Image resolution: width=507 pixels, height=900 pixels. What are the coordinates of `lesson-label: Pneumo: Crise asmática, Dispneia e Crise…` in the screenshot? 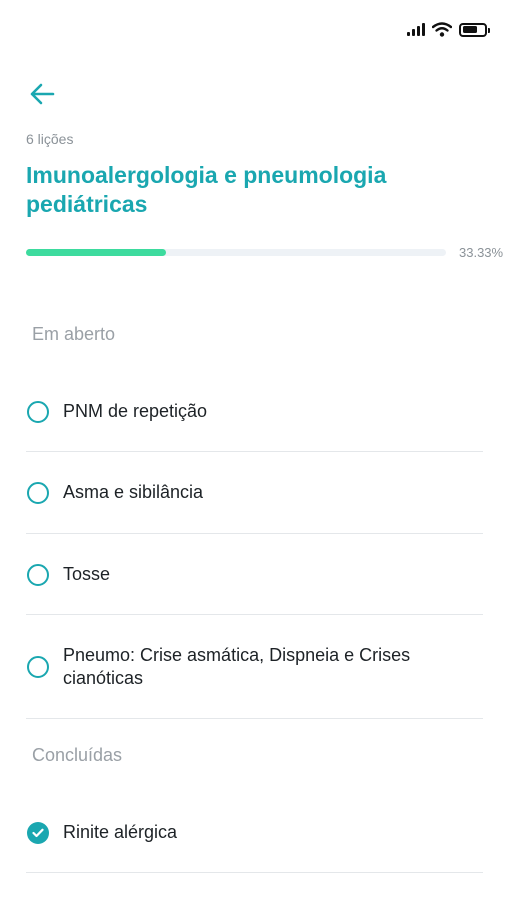 It's located at (237, 666).